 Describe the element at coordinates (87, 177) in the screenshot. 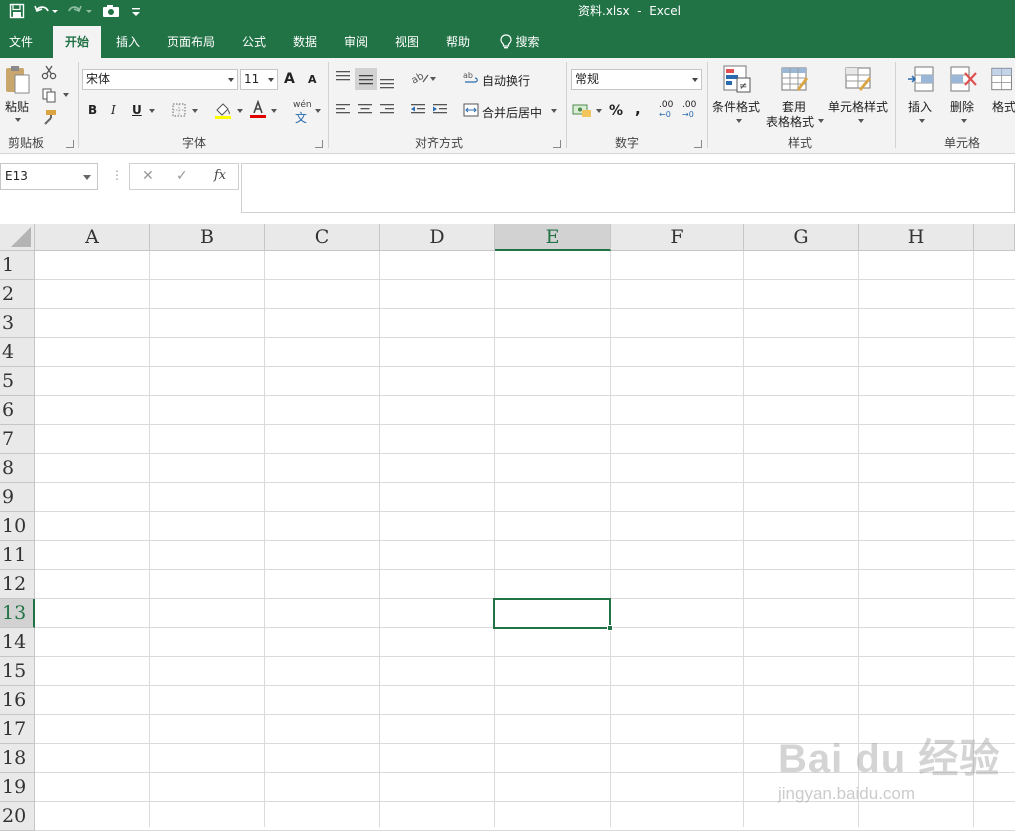

I see `chevron-down-icon` at that location.